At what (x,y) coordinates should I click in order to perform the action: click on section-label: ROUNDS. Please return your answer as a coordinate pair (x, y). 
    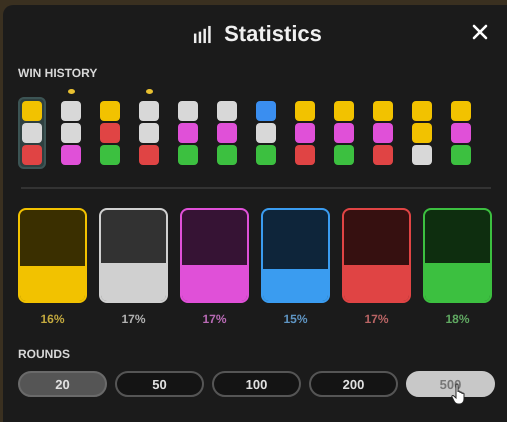
    Looking at the image, I should click on (45, 354).